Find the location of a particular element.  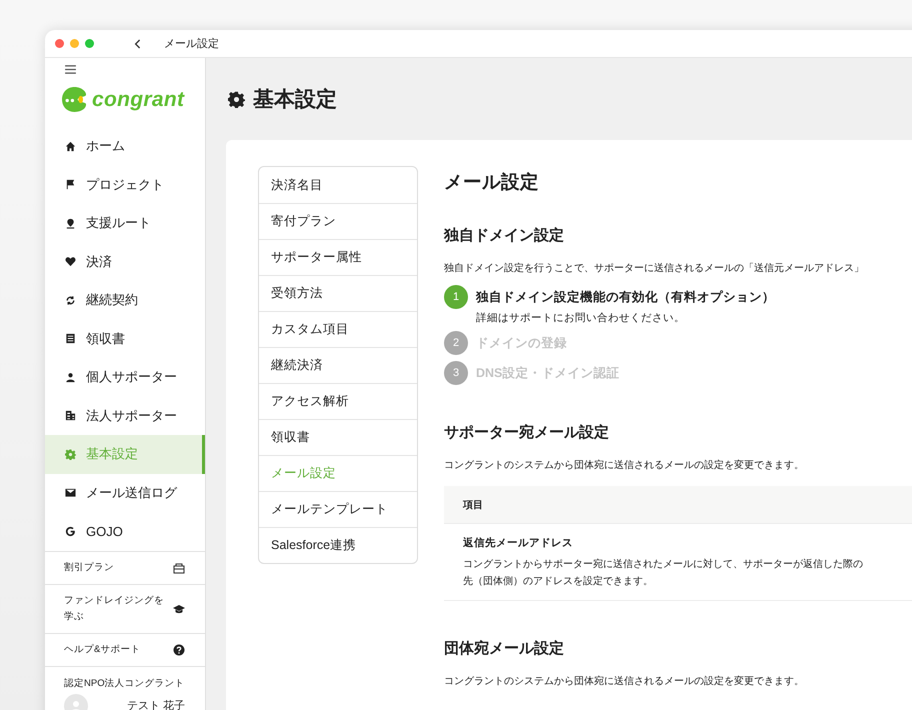

section-title: メール設定 is located at coordinates (492, 182).